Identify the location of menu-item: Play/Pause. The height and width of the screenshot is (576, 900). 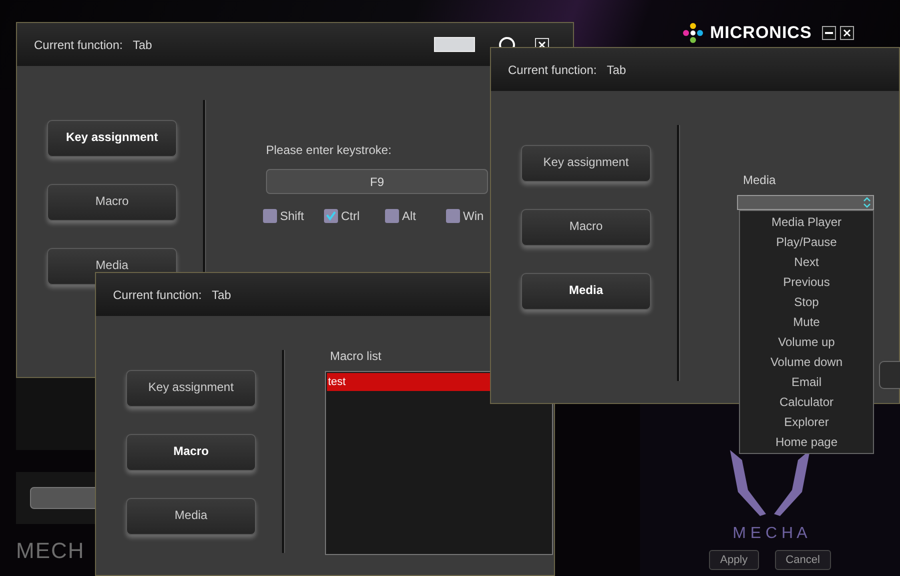
(806, 242).